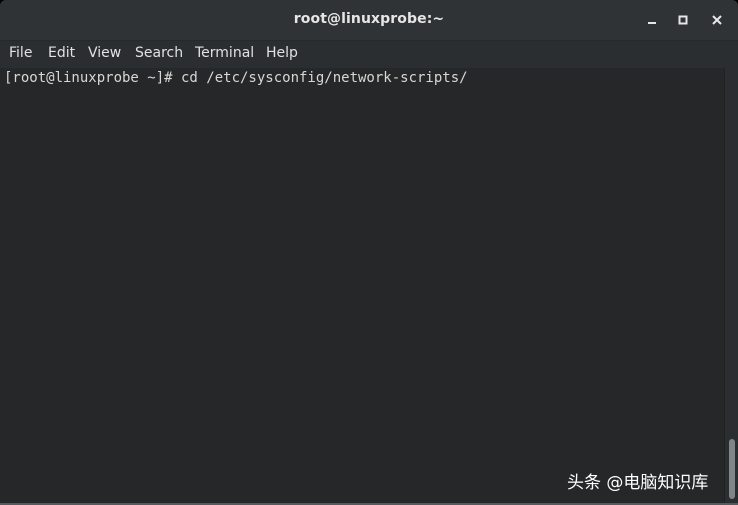  I want to click on menu-edit: Edit, so click(61, 53).